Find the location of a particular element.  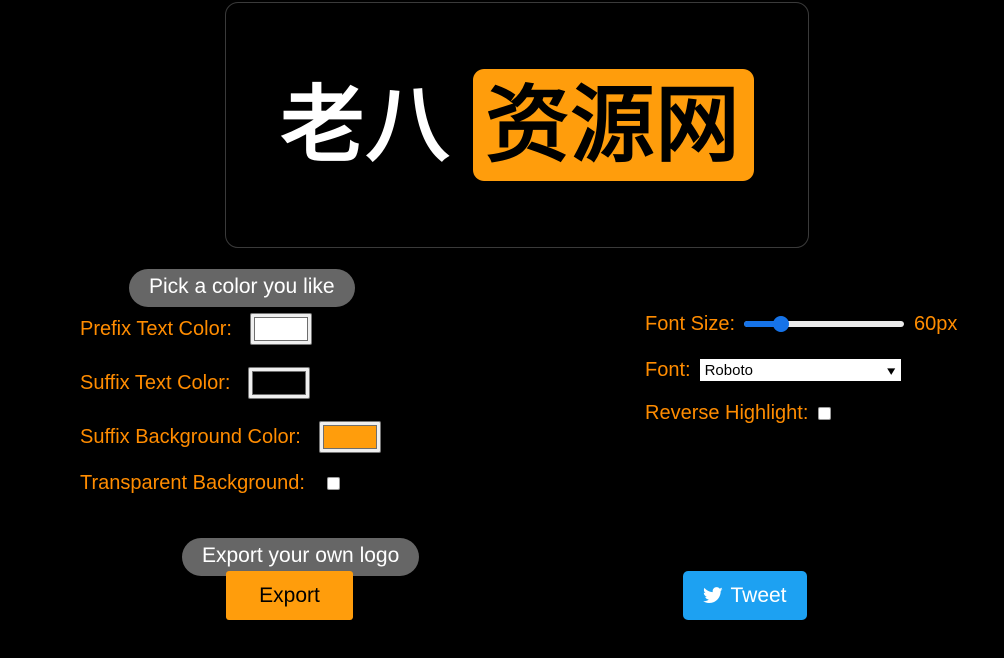

suffix-background-color-input is located at coordinates (349, 437).